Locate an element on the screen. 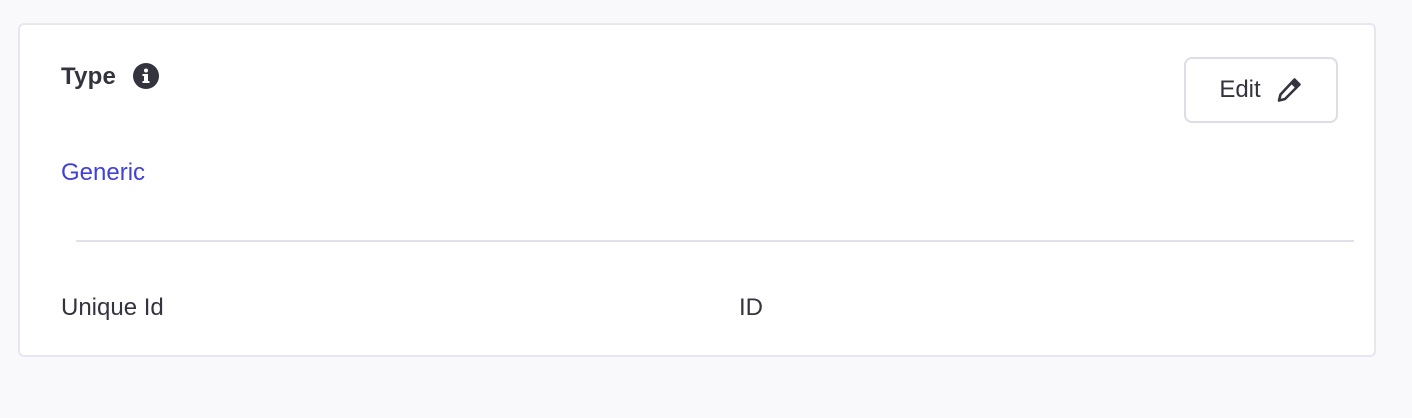  pencil-icon is located at coordinates (1289, 90).